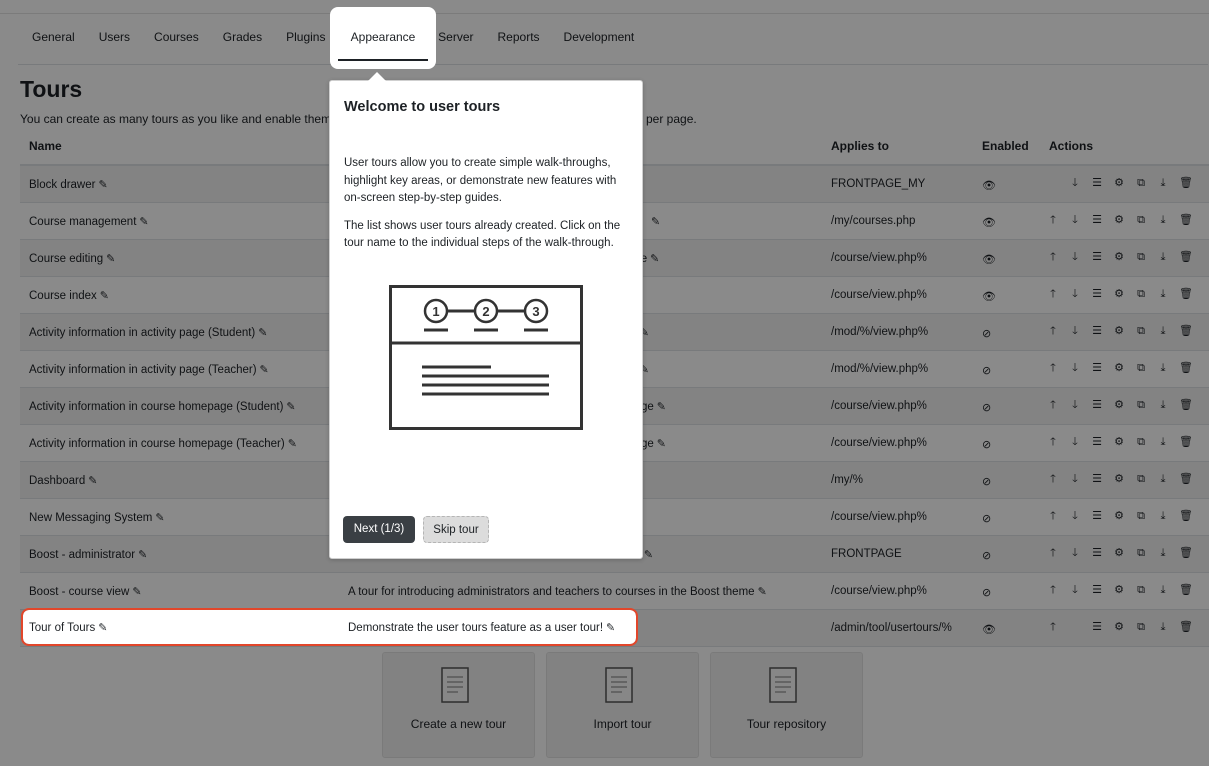 This screenshot has height=766, width=1209. What do you see at coordinates (486, 357) in the screenshot?
I see `steps-illustration-icon: 1 2 3` at bounding box center [486, 357].